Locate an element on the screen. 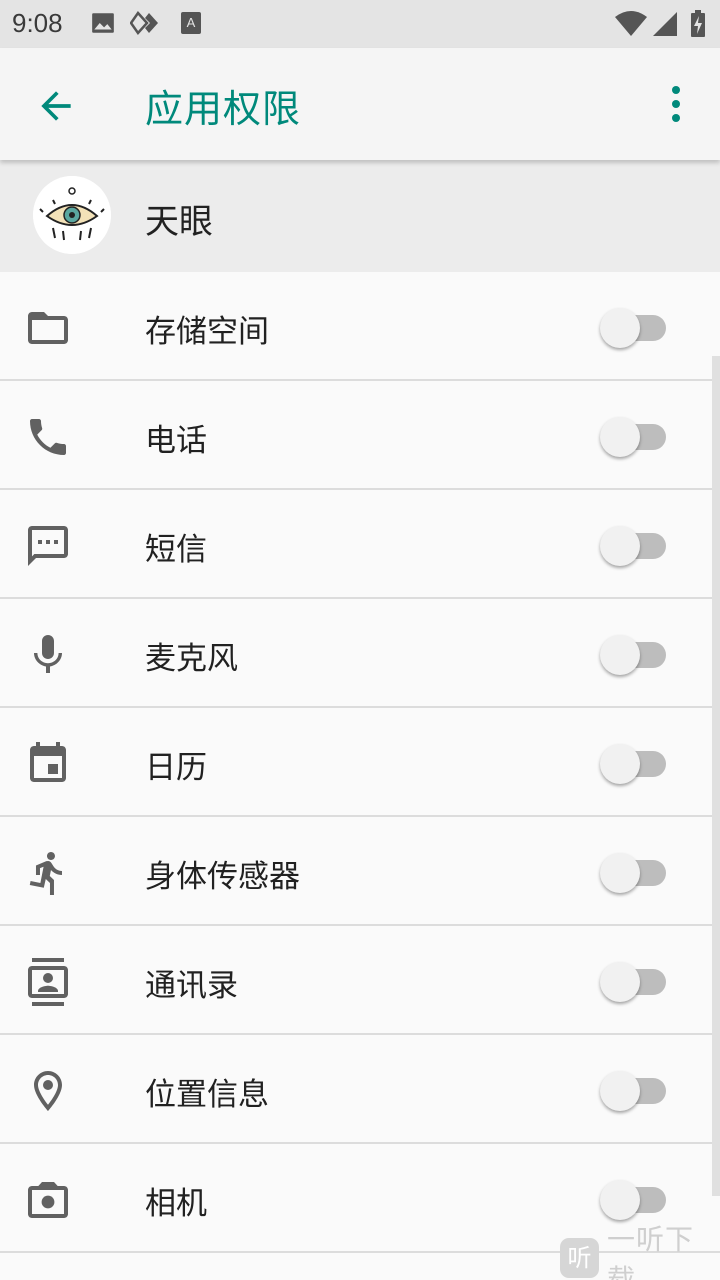 This screenshot has width=720, height=1280. location-toggle is located at coordinates (634, 1090).